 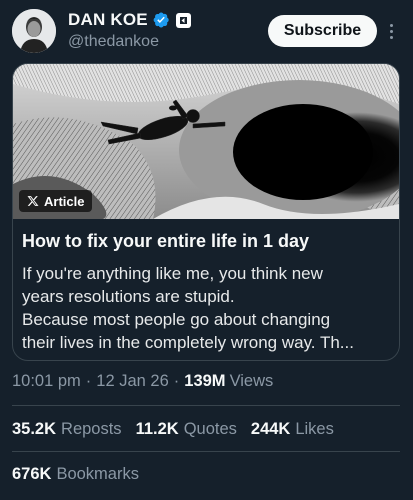 I want to click on views-count: 139M, so click(x=205, y=381).